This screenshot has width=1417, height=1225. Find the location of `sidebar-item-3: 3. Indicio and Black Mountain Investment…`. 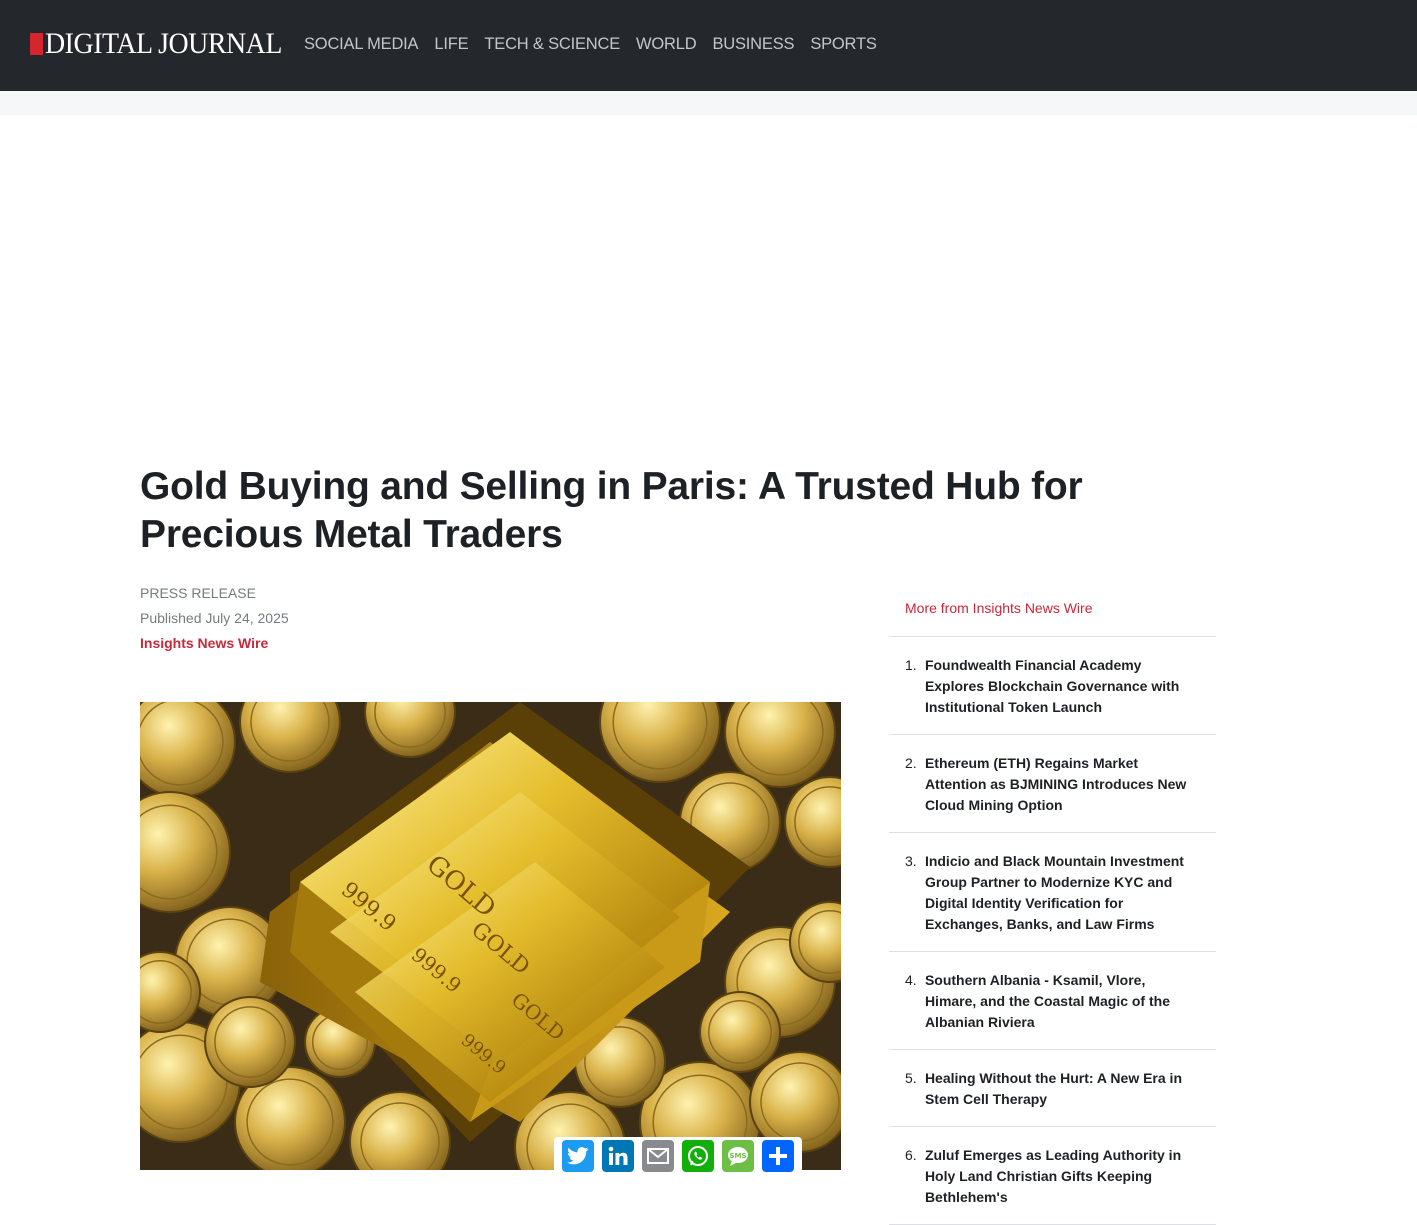

sidebar-item-3: 3. Indicio and Black Mountain Investment… is located at coordinates (1052, 892).